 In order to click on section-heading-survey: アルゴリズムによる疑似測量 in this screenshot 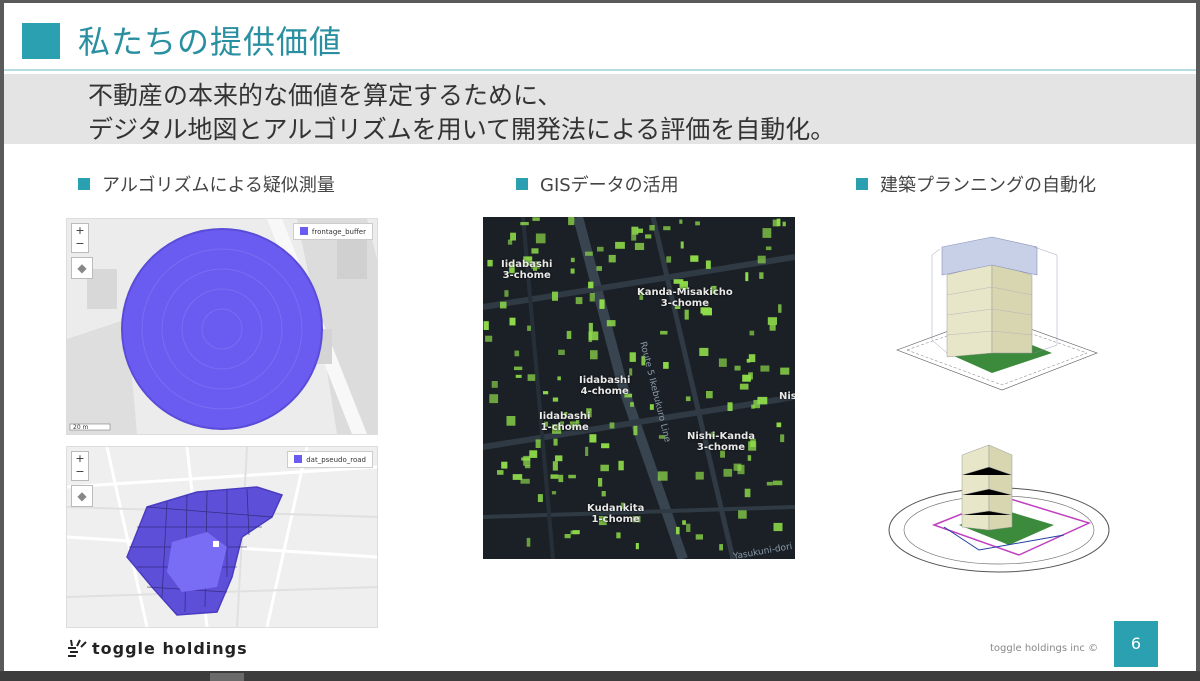, I will do `click(206, 184)`.